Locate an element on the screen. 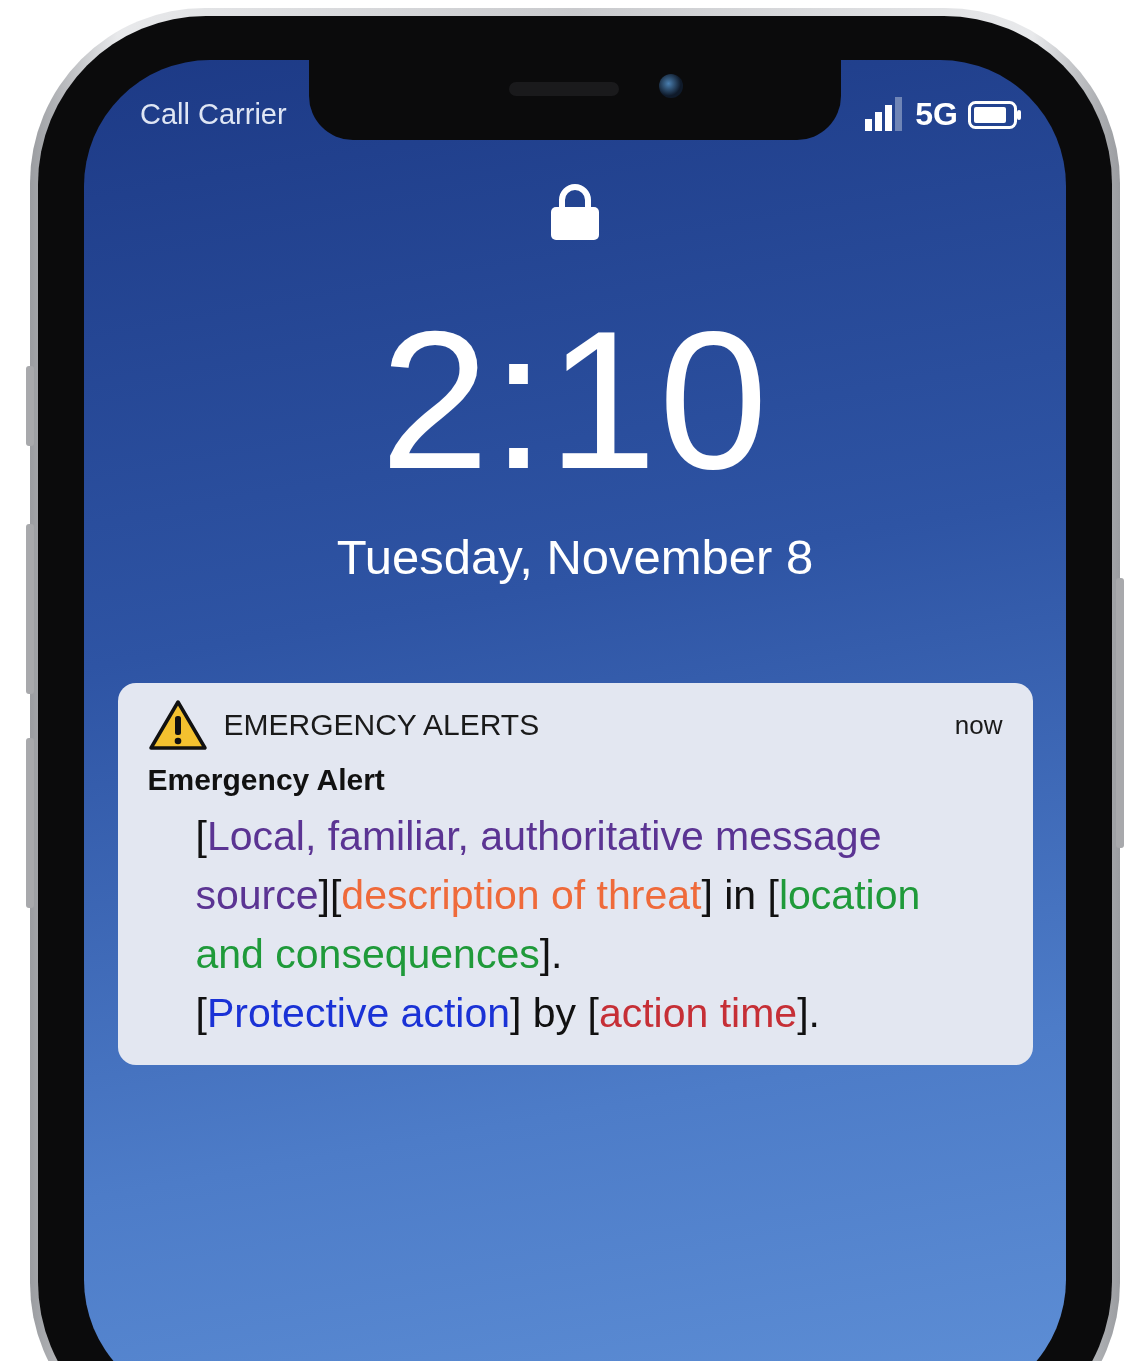  date-label: Tuesday, November 8 is located at coordinates (575, 557).